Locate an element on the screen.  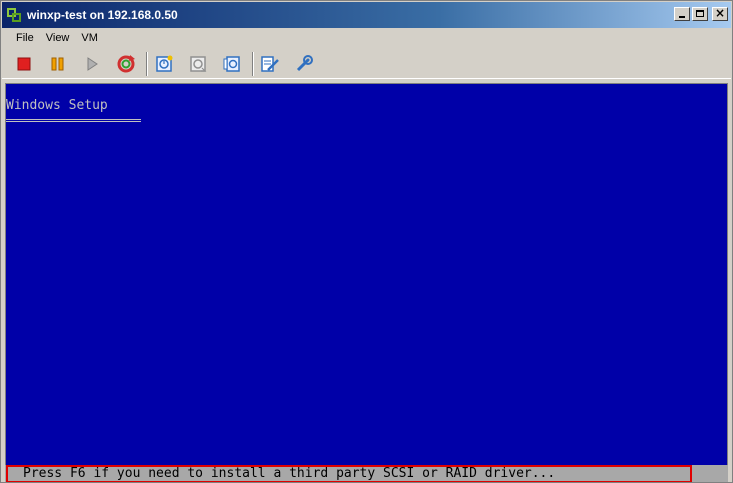
vm-tools-icon is located at coordinates (304, 62).